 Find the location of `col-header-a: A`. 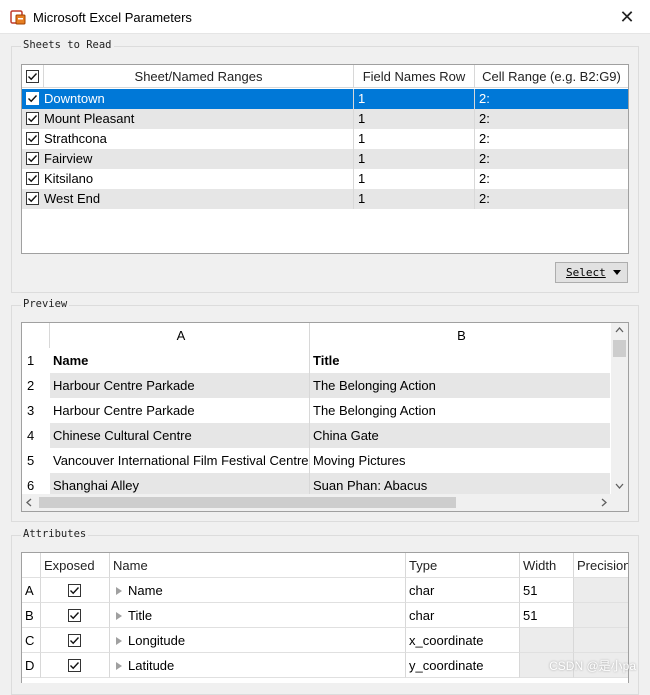

col-header-a: A is located at coordinates (180, 335).